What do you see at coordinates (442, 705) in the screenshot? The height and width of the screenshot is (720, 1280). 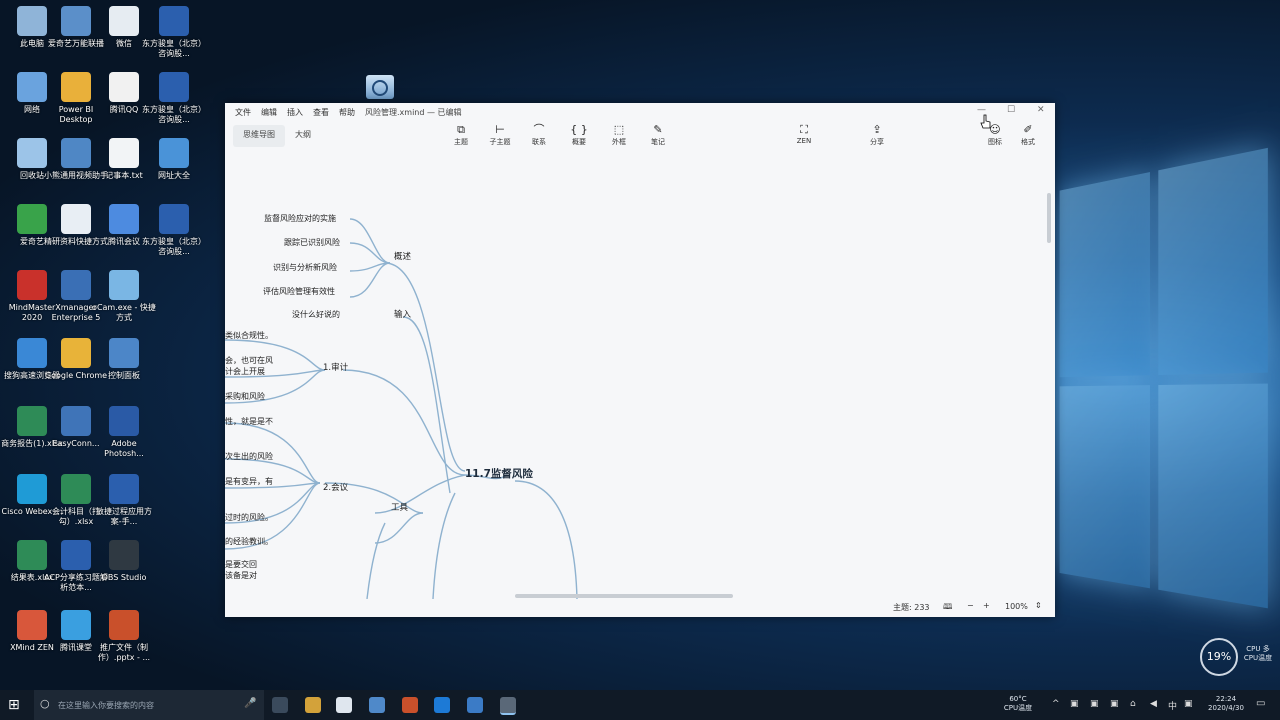 I see `edge-icon` at bounding box center [442, 705].